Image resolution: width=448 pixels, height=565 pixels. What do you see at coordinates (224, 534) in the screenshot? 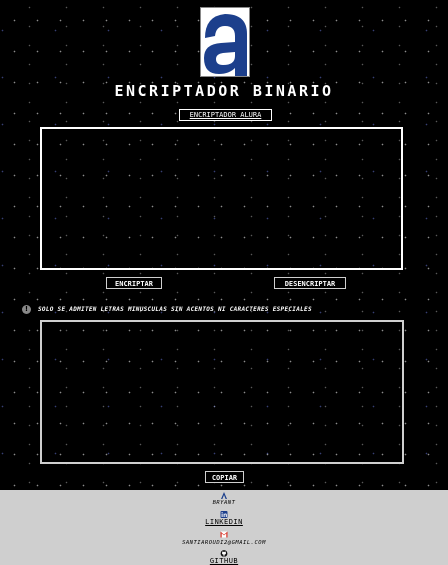
I see `gmail-icon` at bounding box center [224, 534].